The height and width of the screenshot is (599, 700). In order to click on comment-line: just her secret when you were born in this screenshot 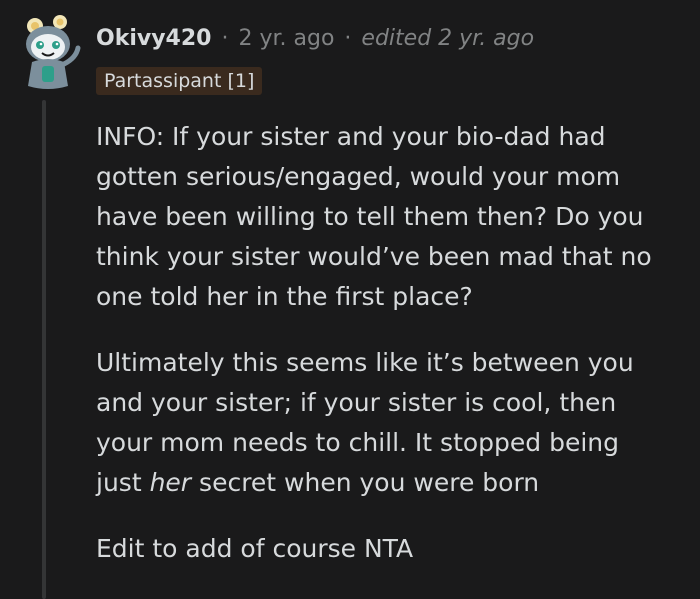, I will do `click(317, 482)`.